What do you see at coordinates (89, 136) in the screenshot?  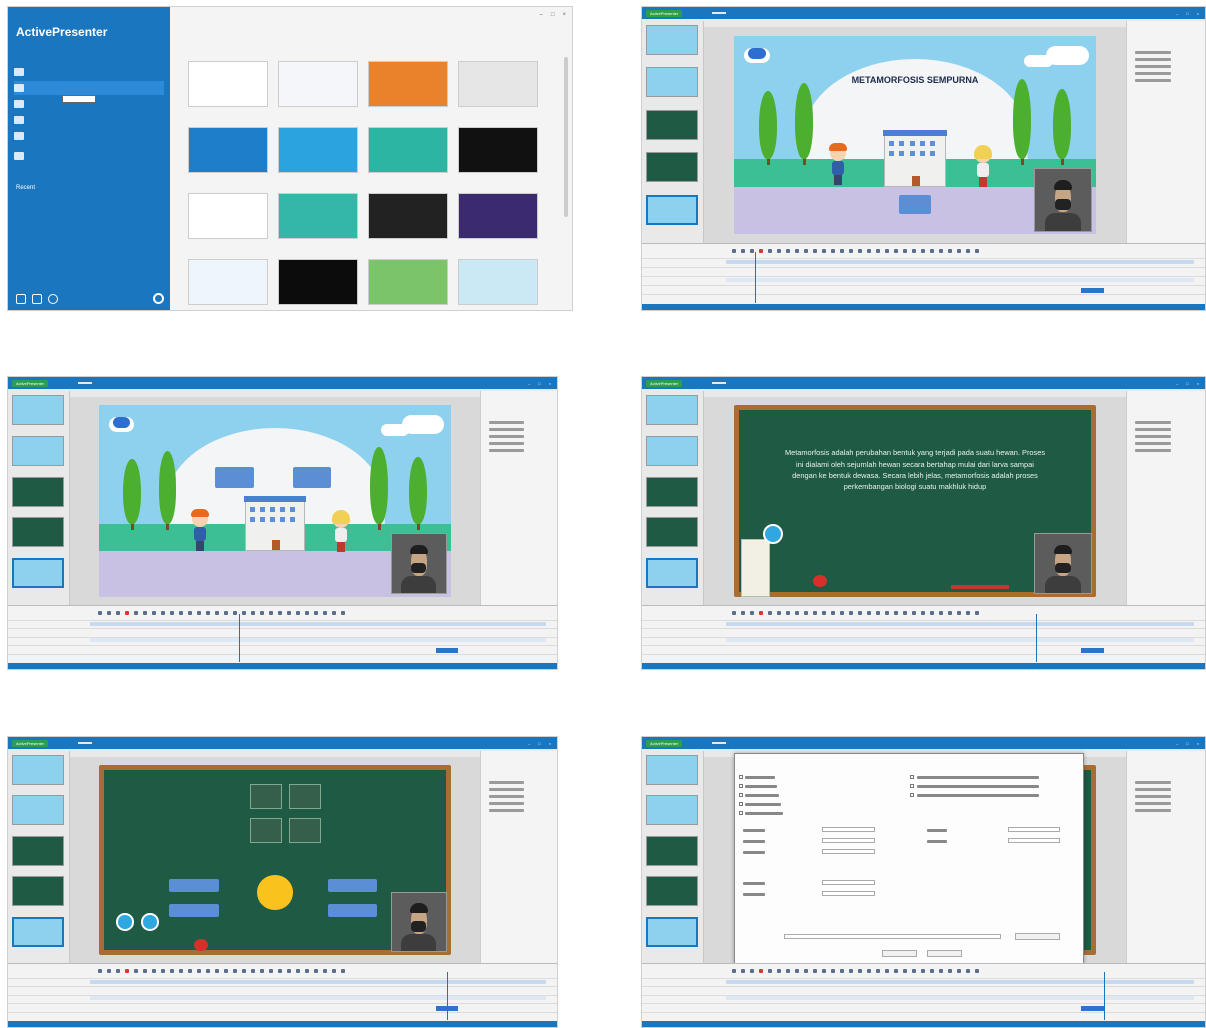 I see `menu-item-import-ppt` at bounding box center [89, 136].